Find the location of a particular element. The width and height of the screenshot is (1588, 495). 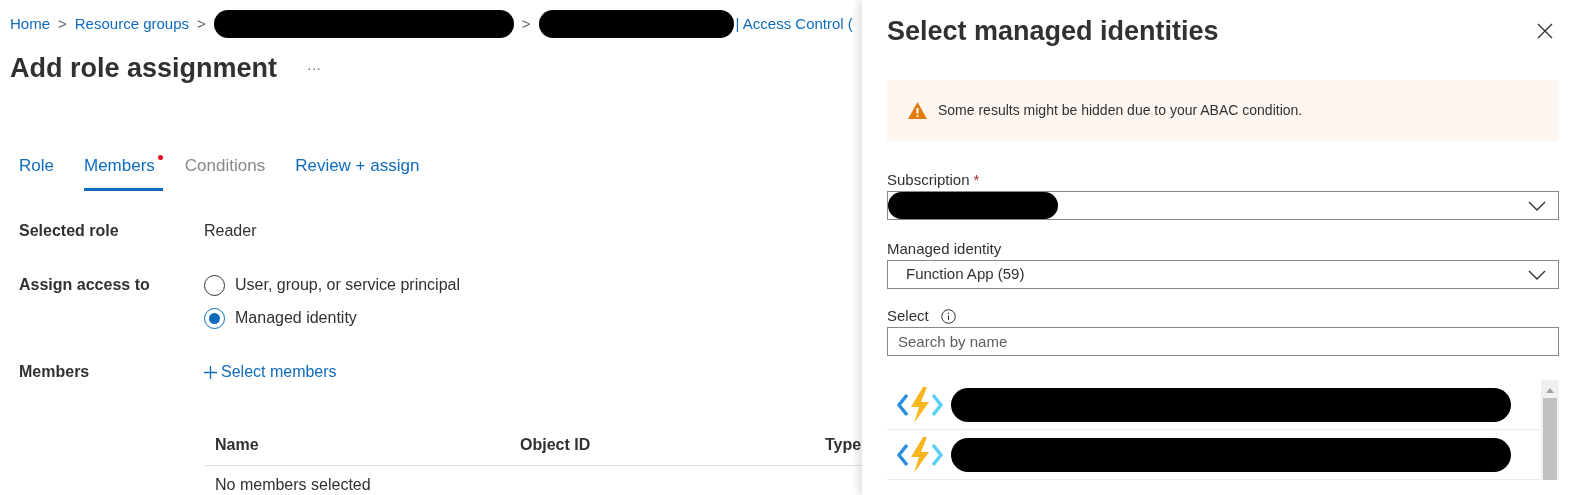

tab: Members is located at coordinates (123, 171).